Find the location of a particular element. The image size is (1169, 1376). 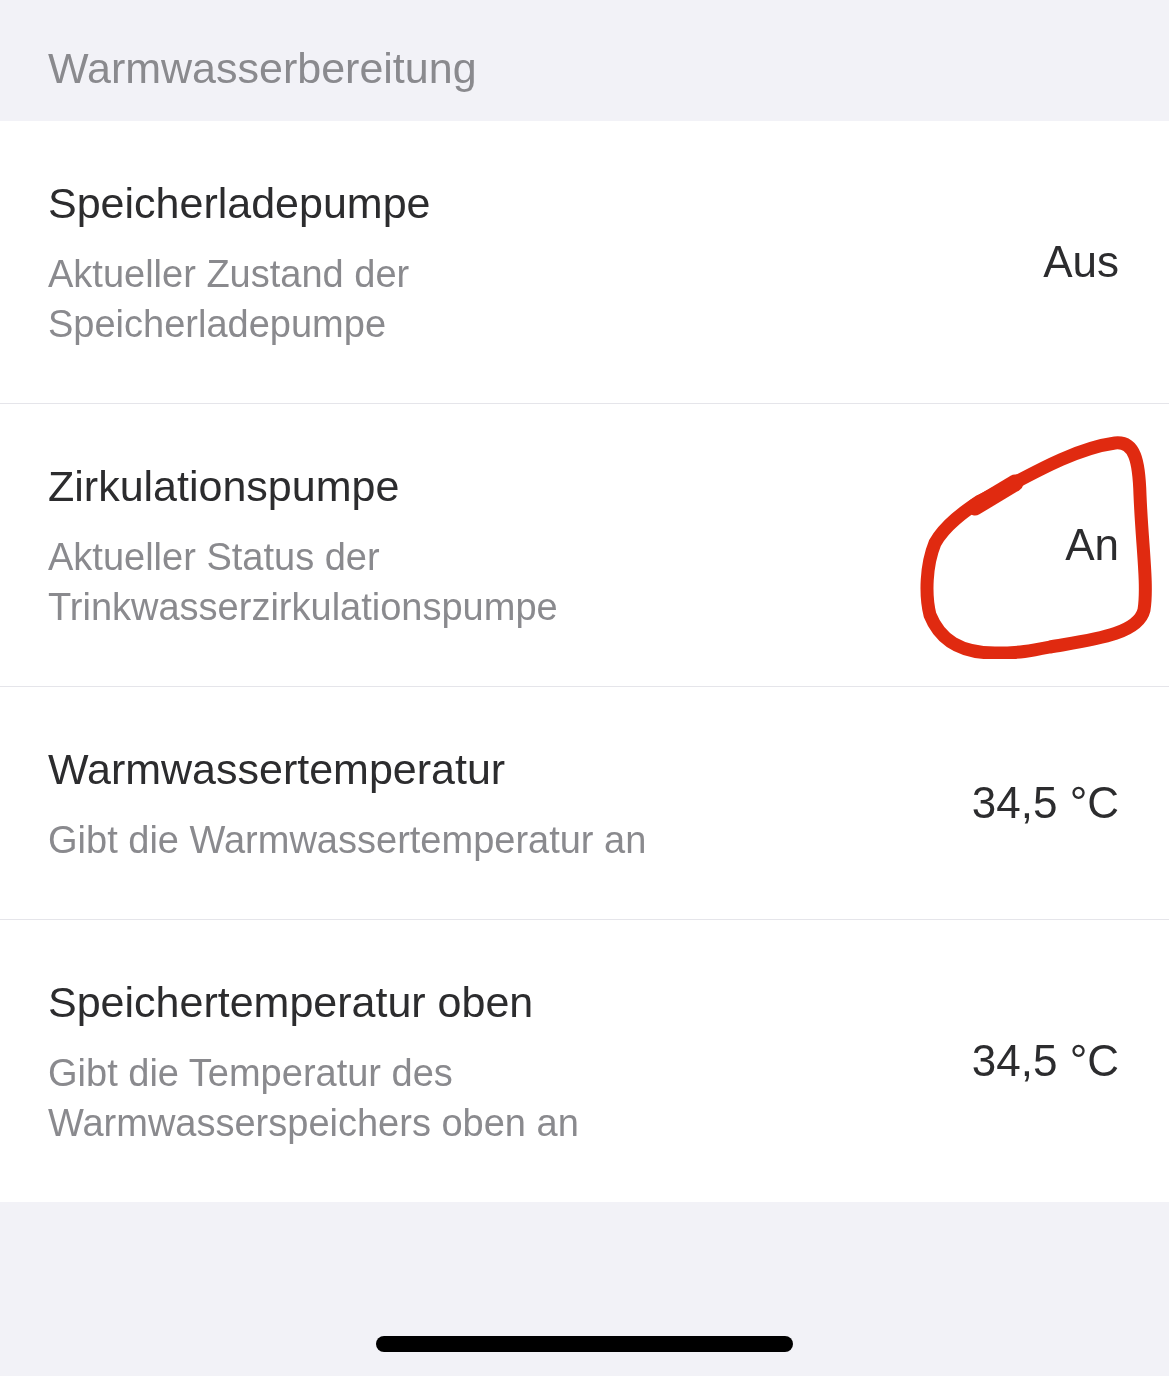

setting-description: Aktueller Zustand der Speicherladepumpe is located at coordinates (229, 299).